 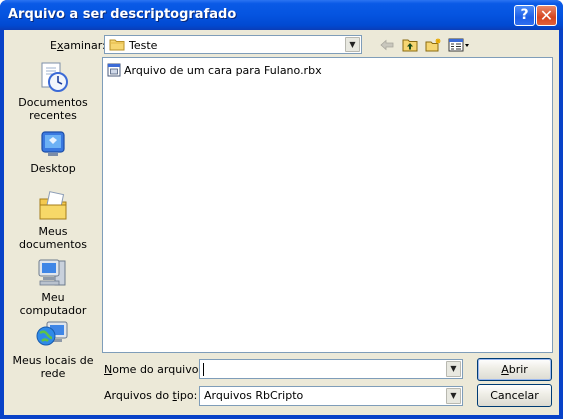 I want to click on list-item: Arquivo de um cara para Fulano.rbx, so click(x=214, y=70).